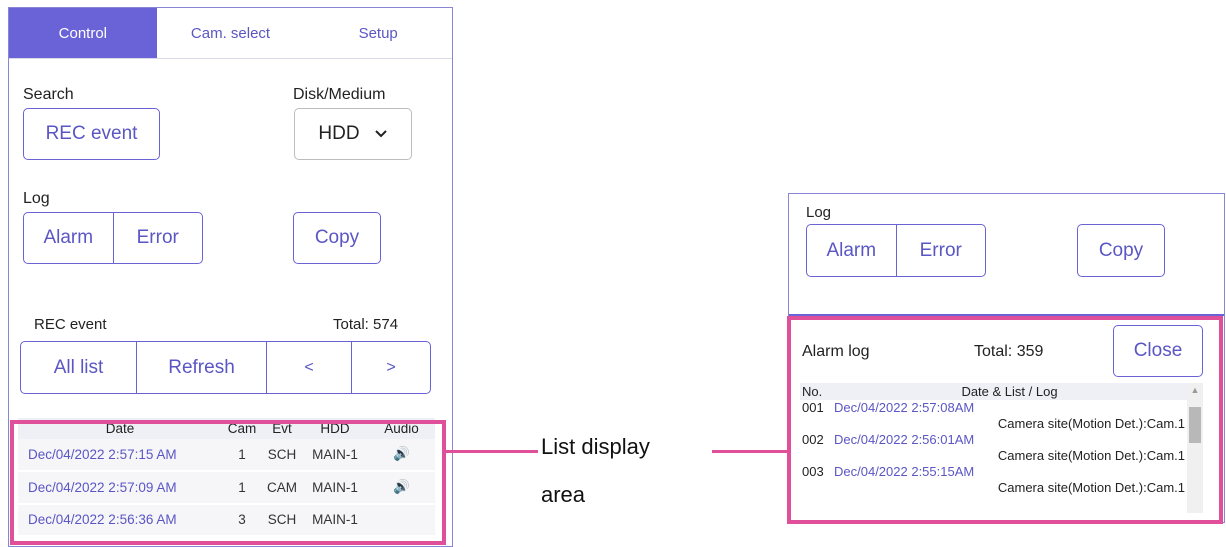 The image size is (1226, 547). Describe the element at coordinates (904, 407) in the screenshot. I see `row-date: Dec/04/2022 2:57:08AM` at that location.